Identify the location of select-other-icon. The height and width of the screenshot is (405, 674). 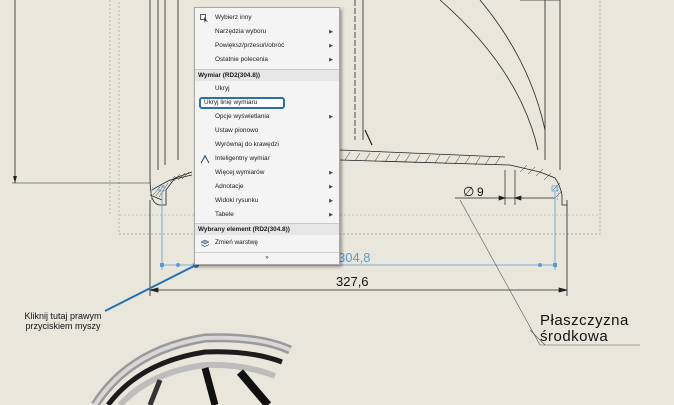
(204, 18).